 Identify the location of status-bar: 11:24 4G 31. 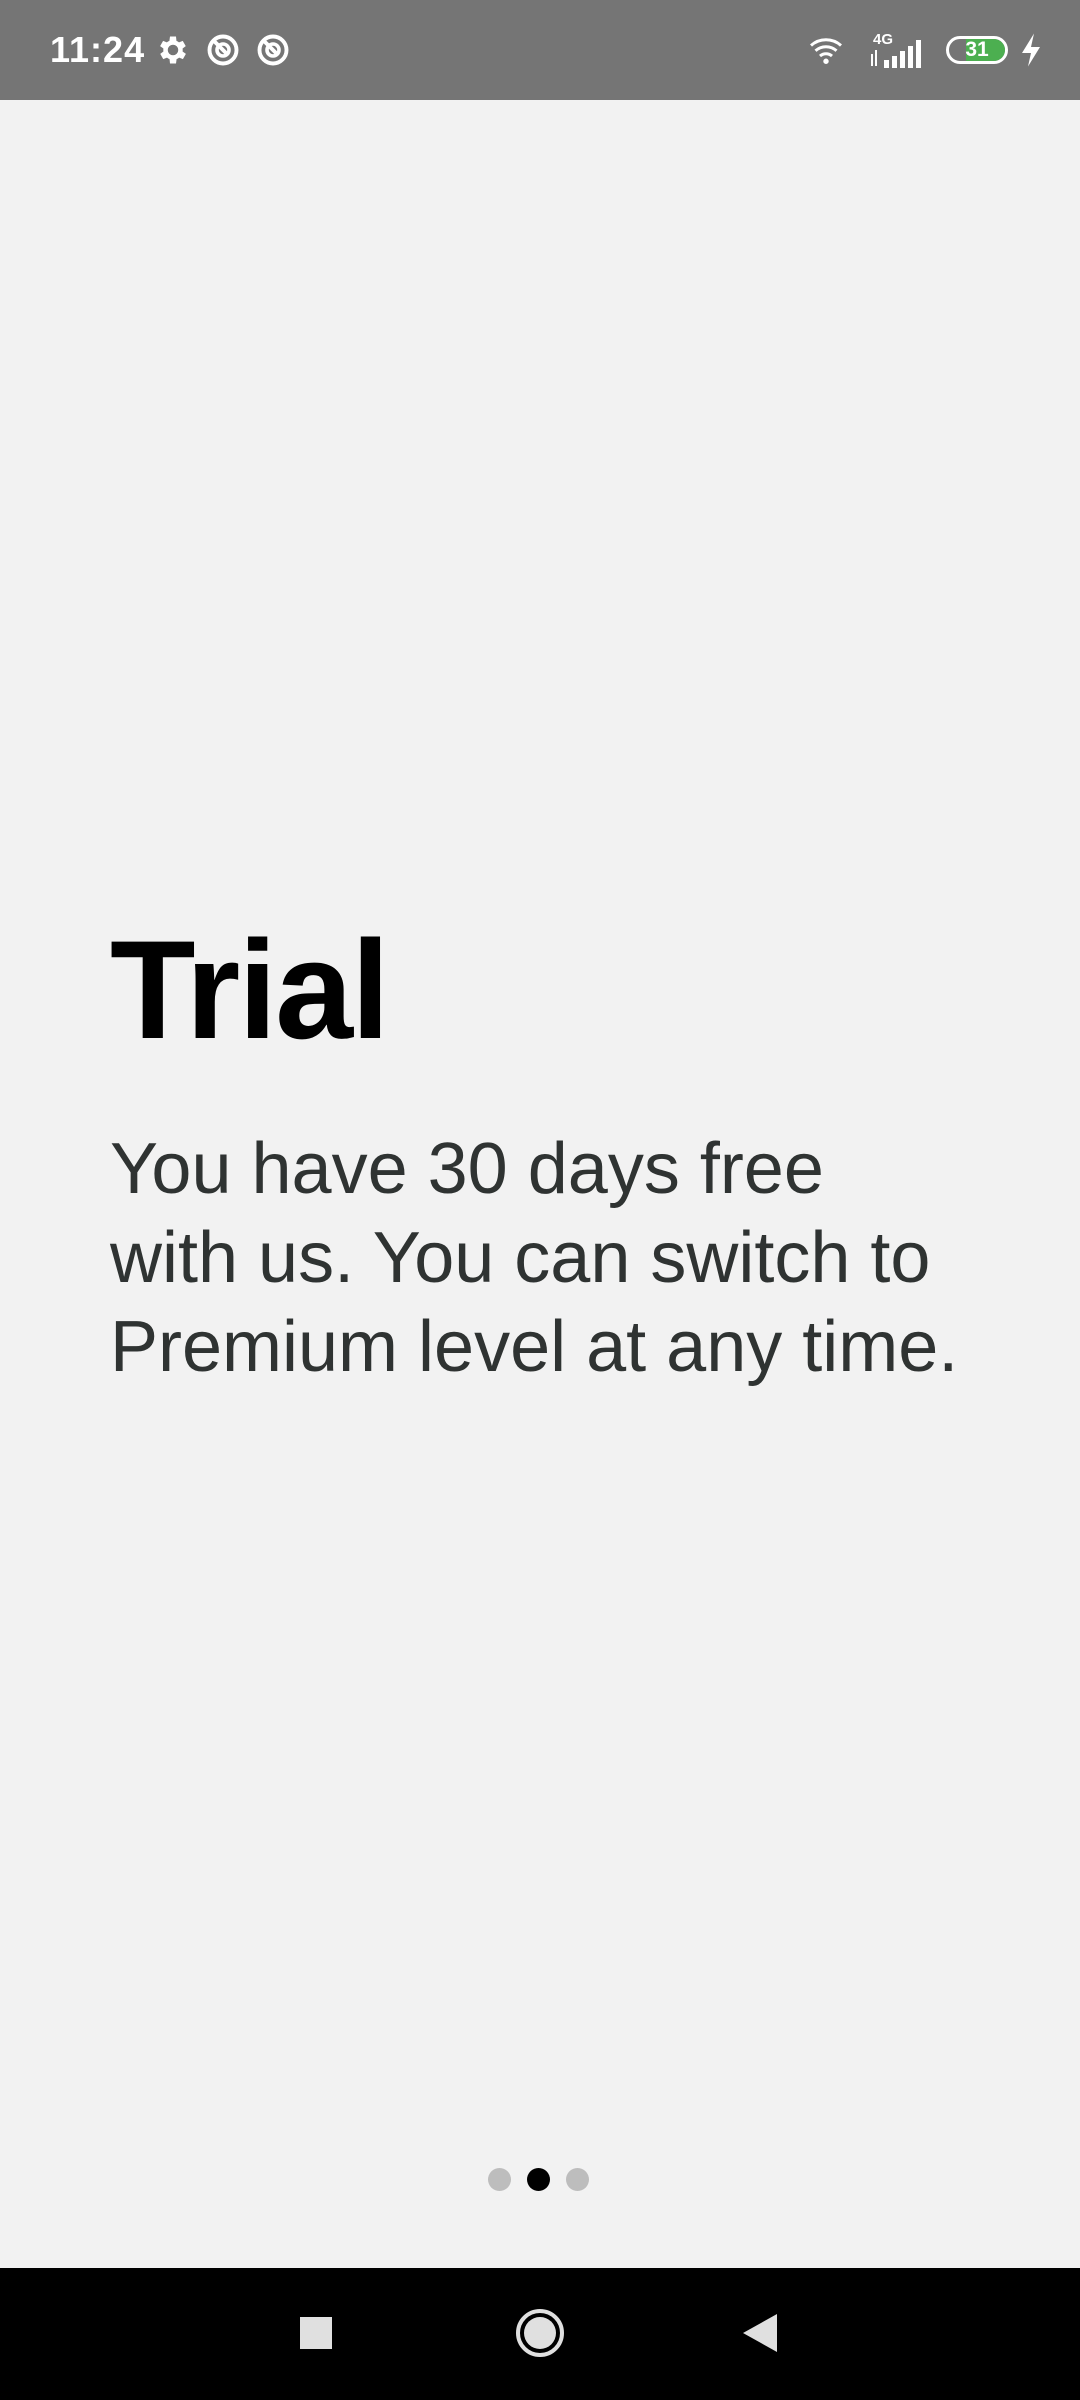
(540, 50).